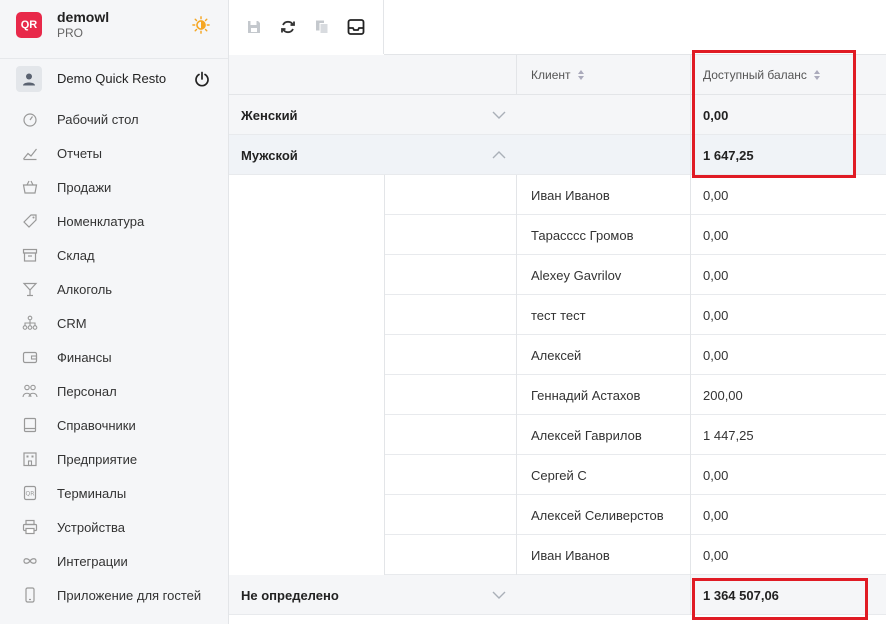  Describe the element at coordinates (30, 154) in the screenshot. I see `chart-icon` at that location.